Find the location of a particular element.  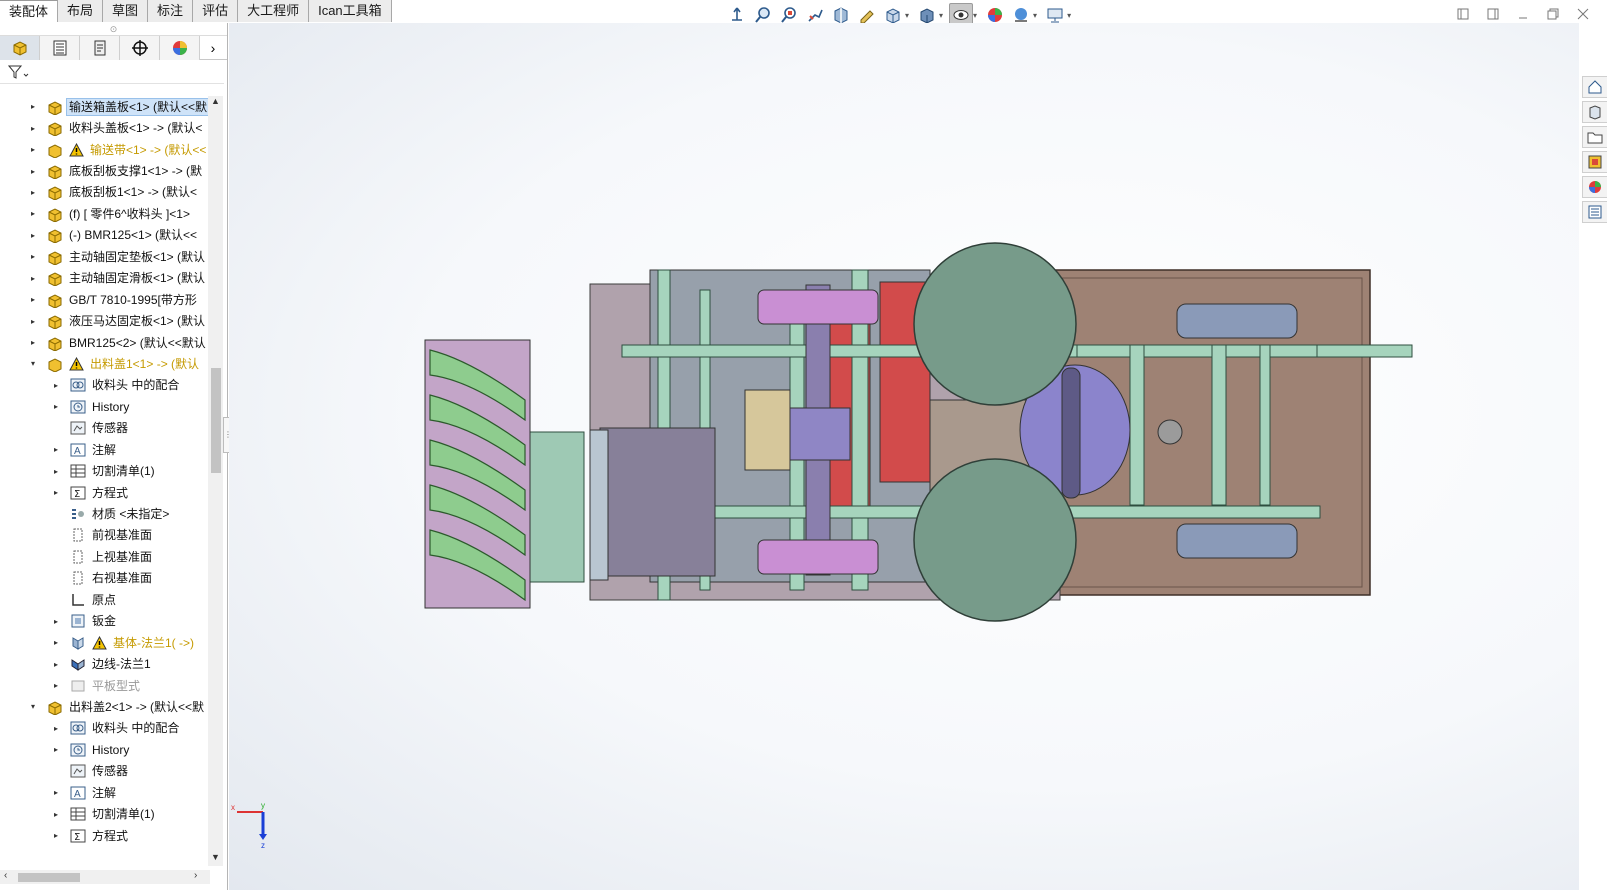

tree-item: ▸ 平板型式 is located at coordinates (106, 685).